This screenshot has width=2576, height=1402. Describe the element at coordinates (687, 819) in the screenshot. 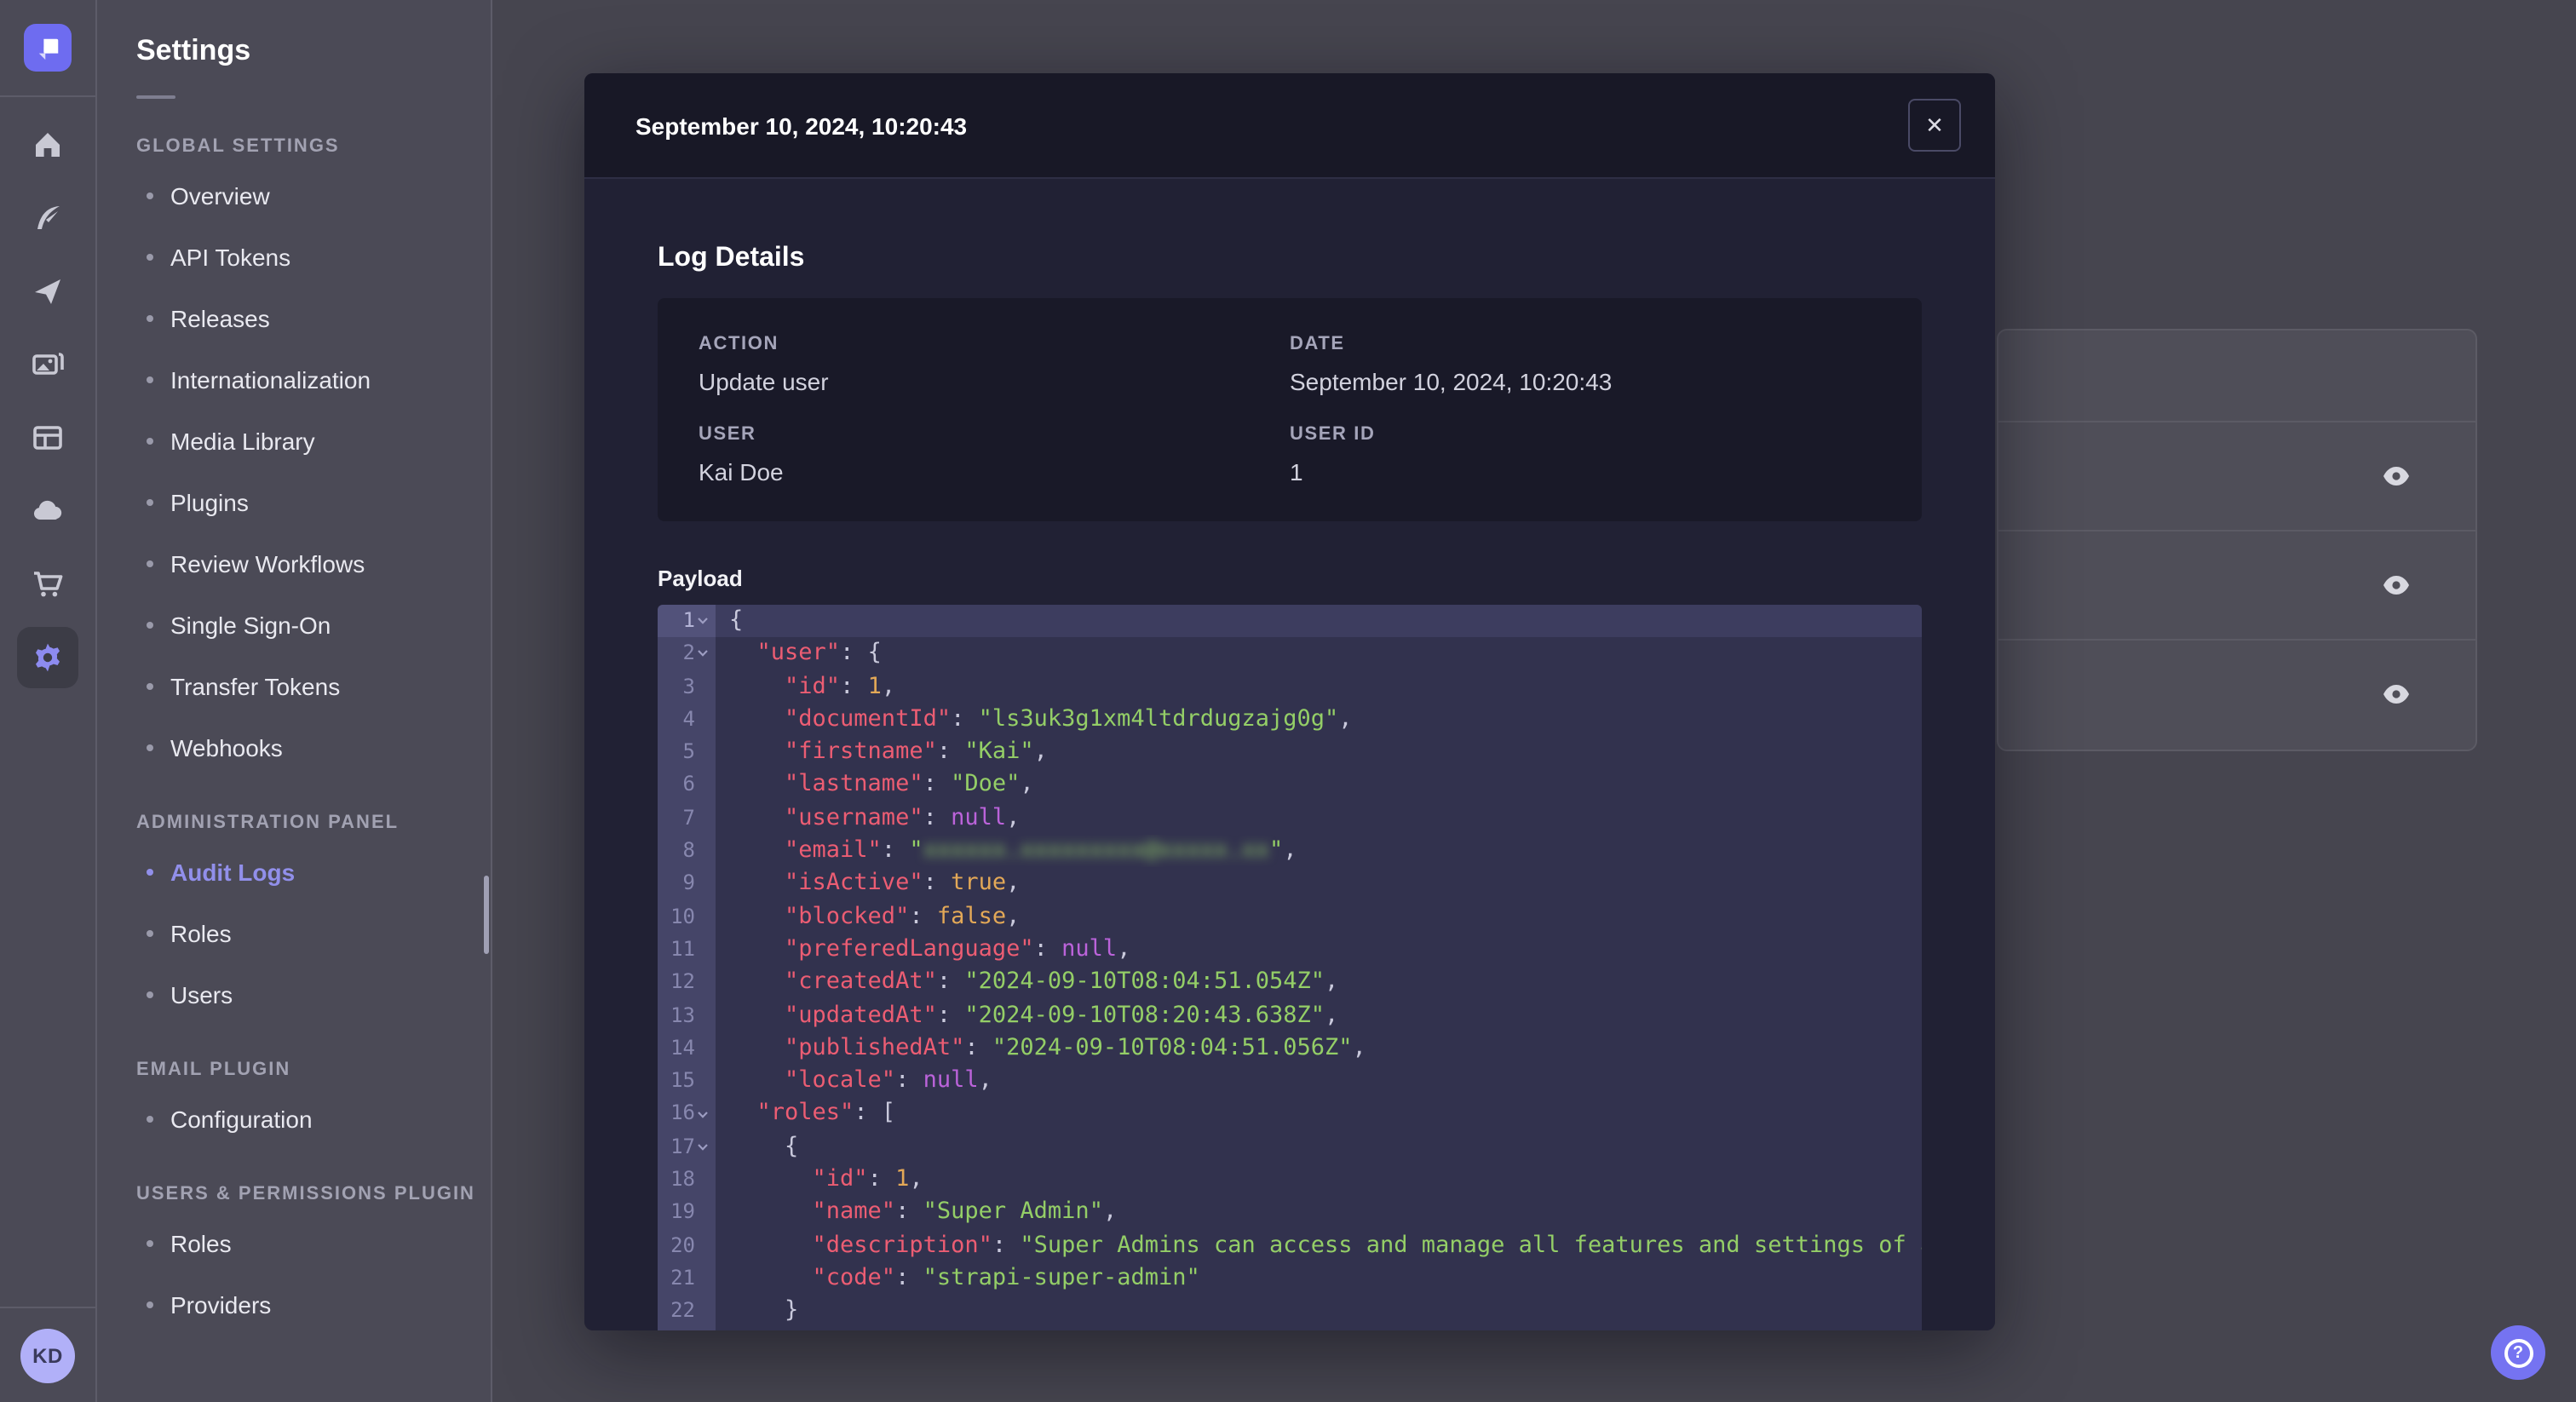

I see `line-number: 7` at that location.